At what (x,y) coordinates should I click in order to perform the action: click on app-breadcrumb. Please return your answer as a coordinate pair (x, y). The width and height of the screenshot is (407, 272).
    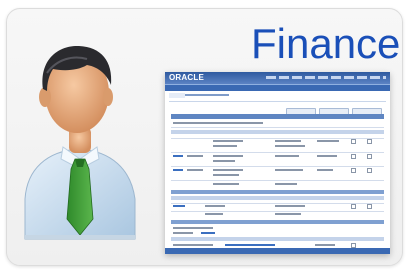
    Looking at the image, I should click on (277, 98).